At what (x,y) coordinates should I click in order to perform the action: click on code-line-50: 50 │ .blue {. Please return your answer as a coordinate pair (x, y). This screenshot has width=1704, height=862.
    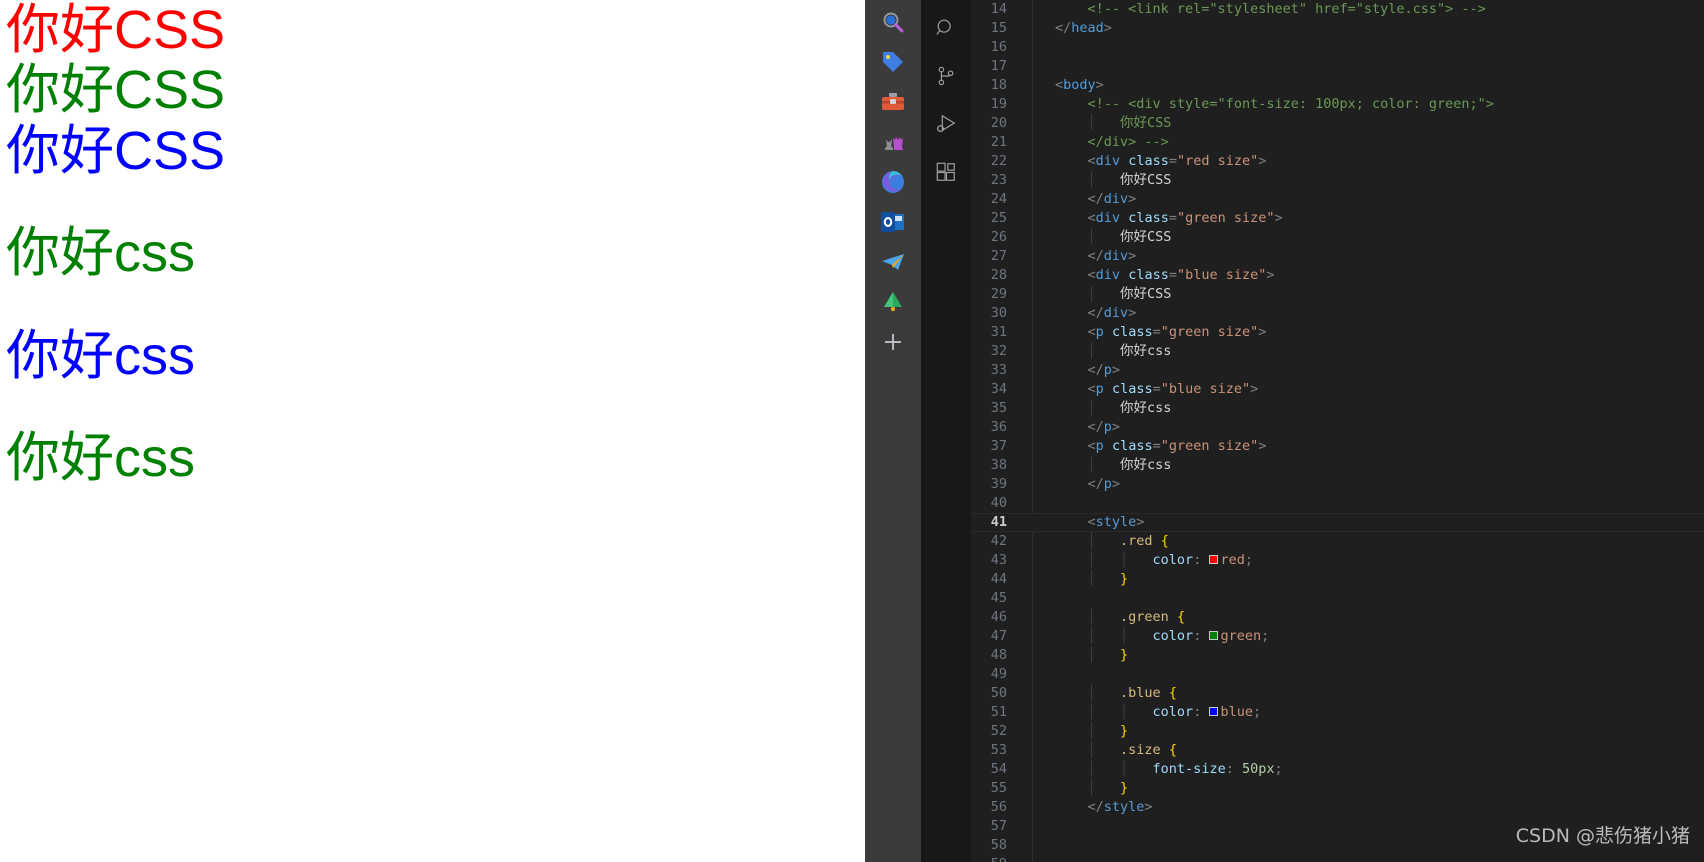
    Looking at the image, I should click on (1337, 693).